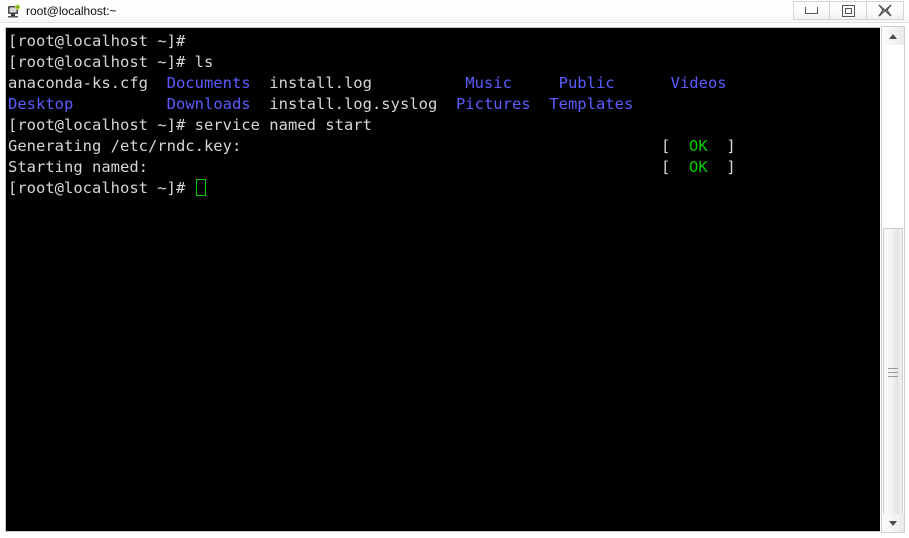  Describe the element at coordinates (200, 187) in the screenshot. I see `terminal-cursor` at that location.